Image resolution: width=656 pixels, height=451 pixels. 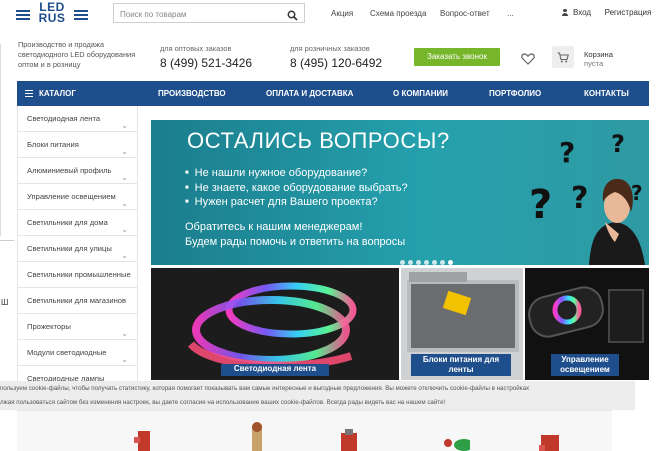 I want to click on sidebar-item-label: Алюминиевый профиль, so click(x=69, y=170).